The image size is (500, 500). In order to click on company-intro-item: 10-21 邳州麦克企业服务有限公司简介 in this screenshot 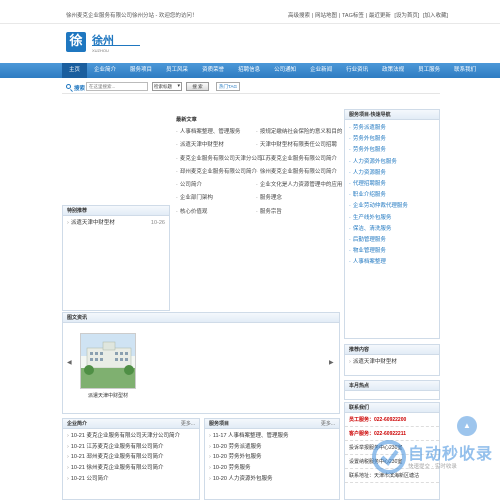, I will do `click(131, 457)`.